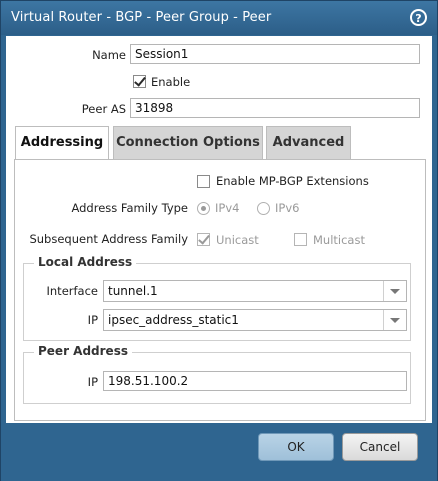  I want to click on tab-connection-options: Connection Options, so click(188, 142).